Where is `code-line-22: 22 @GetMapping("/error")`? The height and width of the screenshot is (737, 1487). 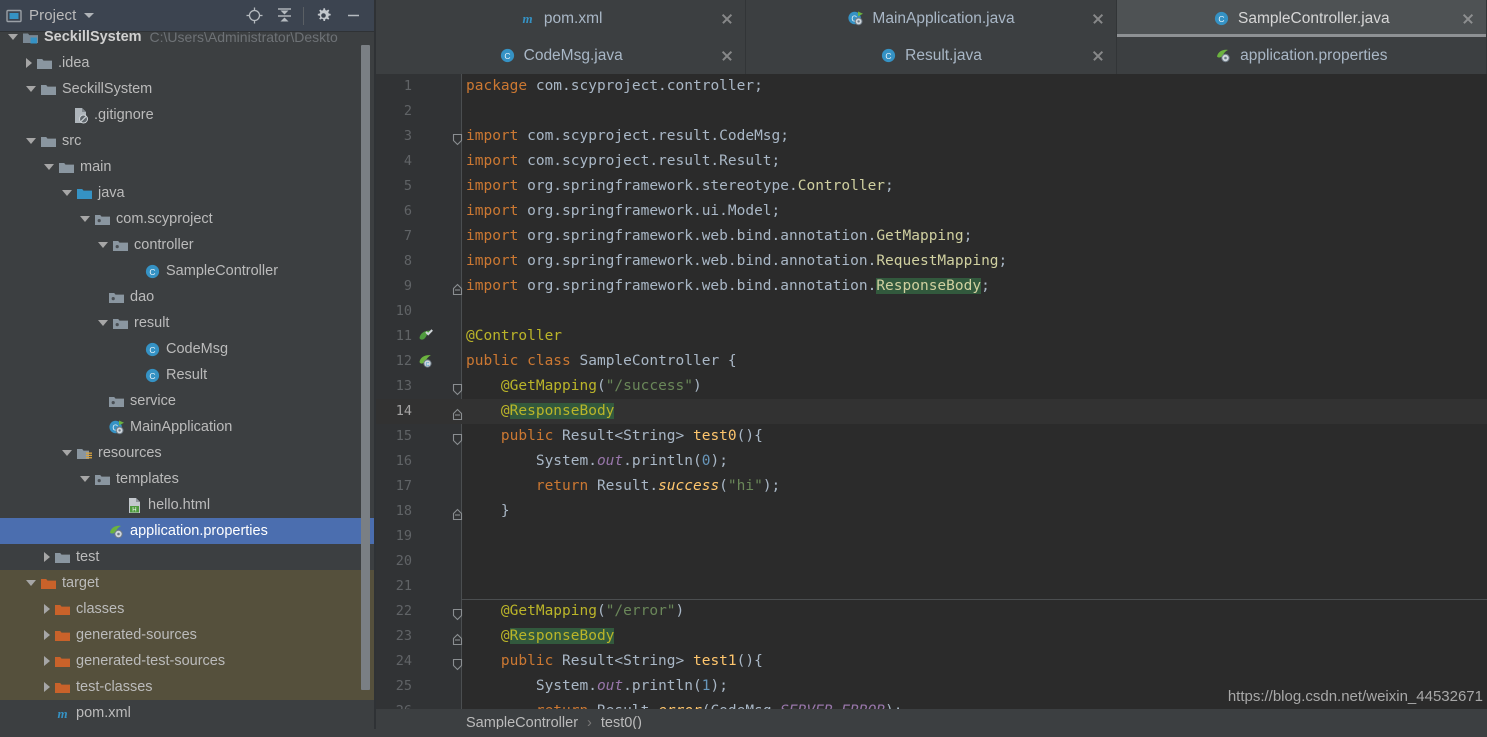 code-line-22: 22 @GetMapping("/error") is located at coordinates (931, 611).